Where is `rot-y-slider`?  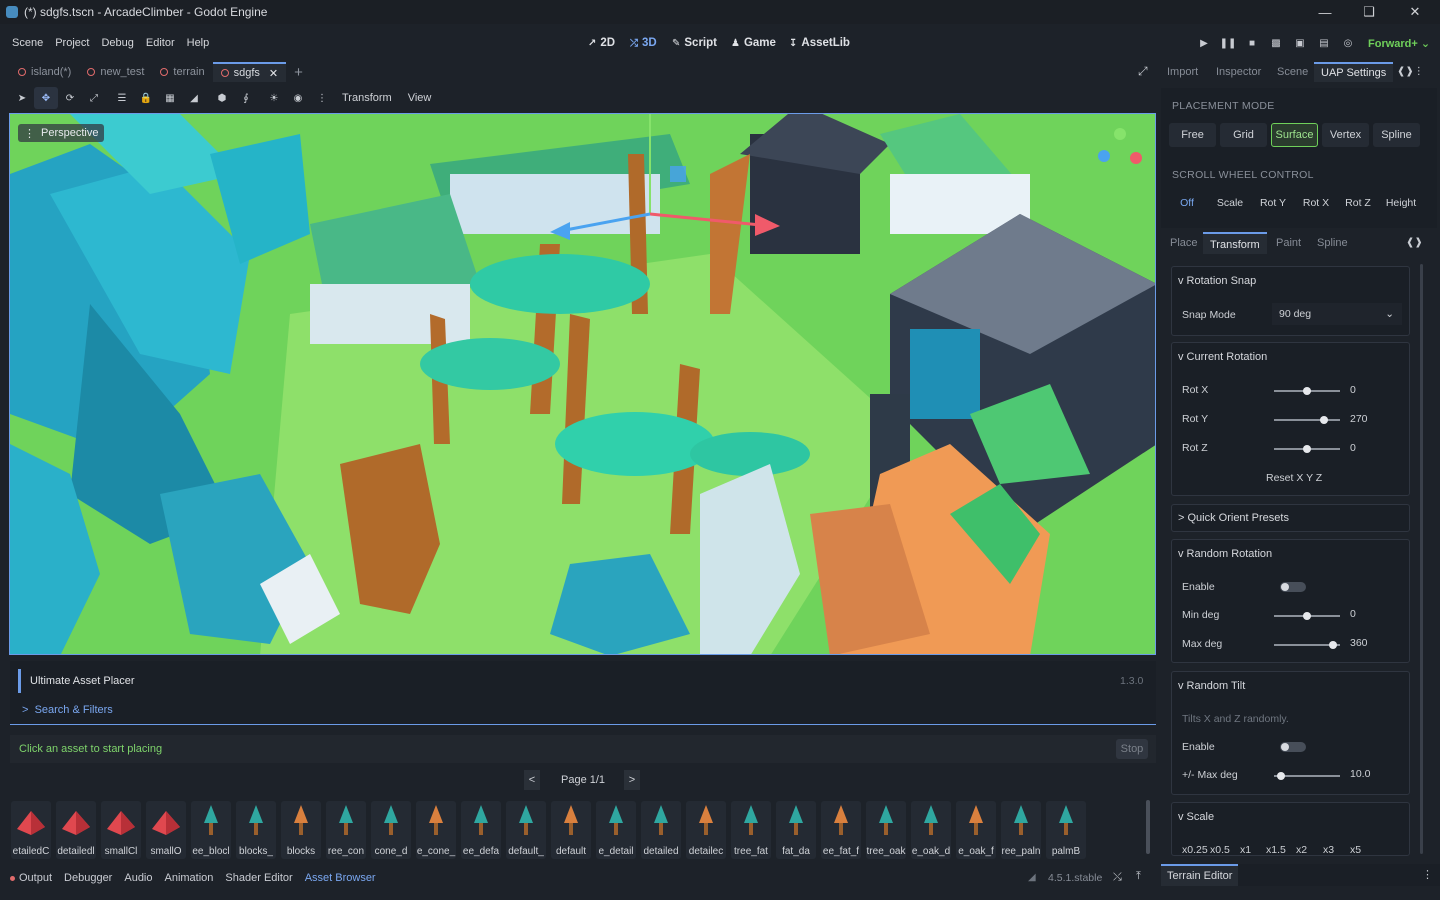 rot-y-slider is located at coordinates (1307, 420).